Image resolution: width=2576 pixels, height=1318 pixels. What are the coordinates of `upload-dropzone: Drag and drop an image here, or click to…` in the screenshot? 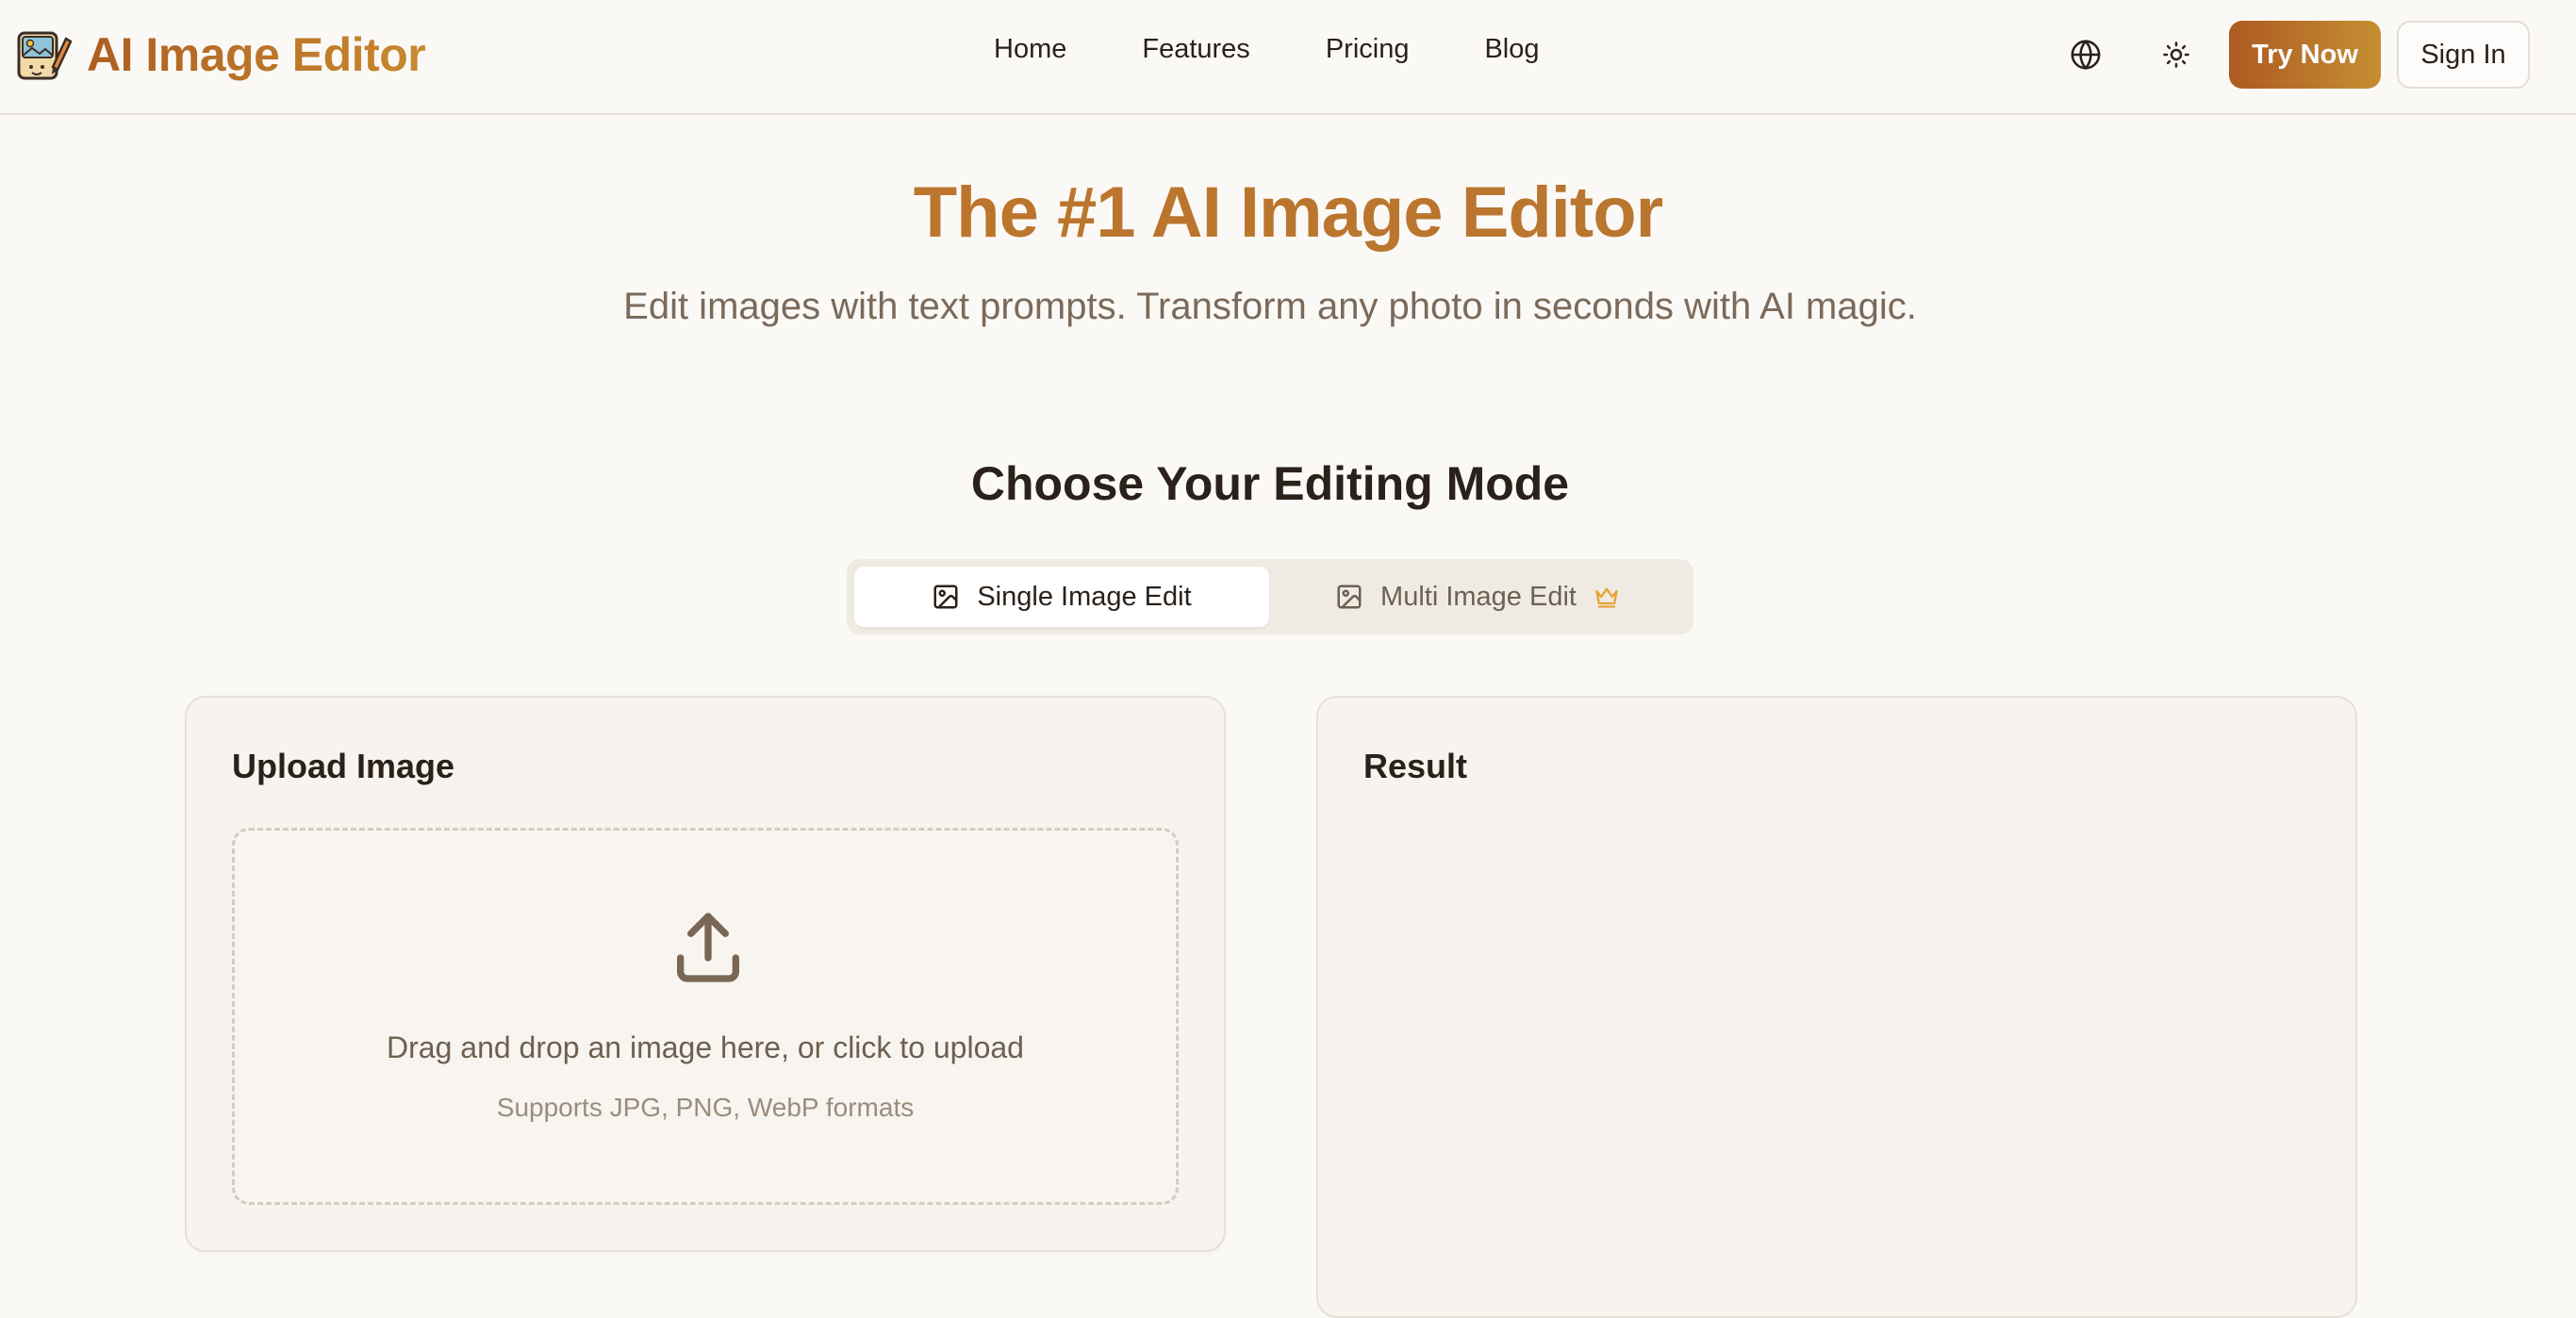 It's located at (705, 1016).